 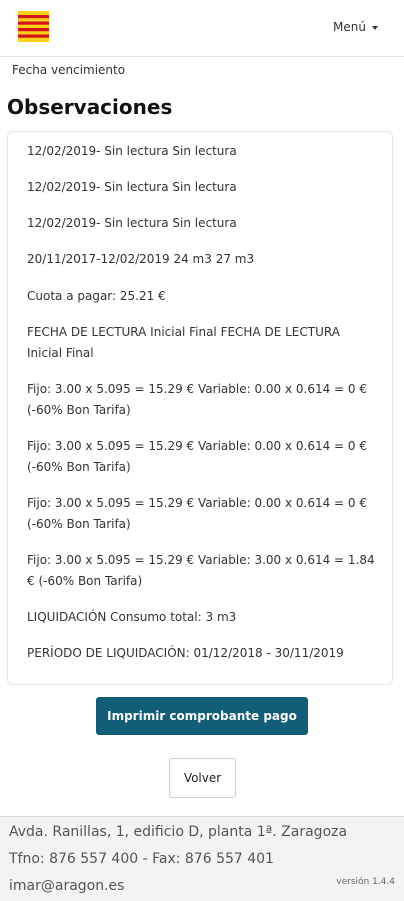 I want to click on observation-item: LIQUIDACIÓN Consumo total: 3 m3, so click(x=132, y=617).